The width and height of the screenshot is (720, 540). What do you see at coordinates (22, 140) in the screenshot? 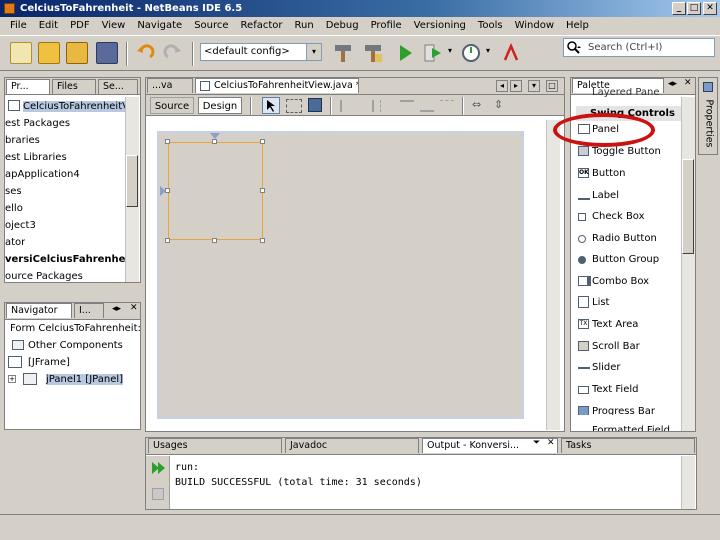
I see `tree-item: braries` at bounding box center [22, 140].